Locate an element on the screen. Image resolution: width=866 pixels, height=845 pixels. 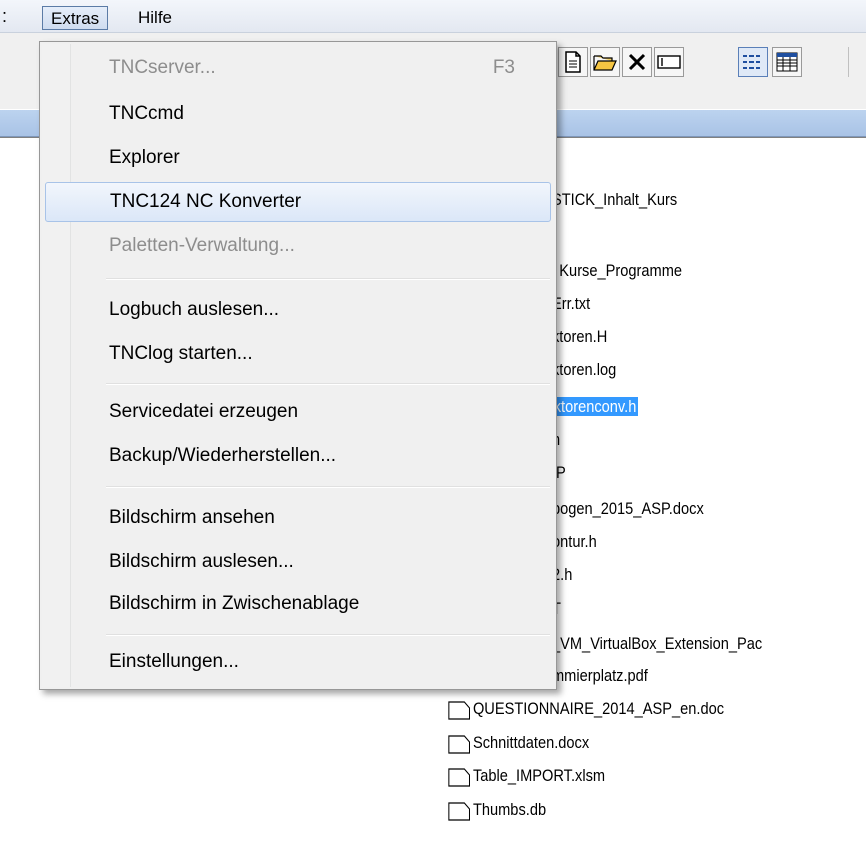
list-view-icon is located at coordinates (751, 62).